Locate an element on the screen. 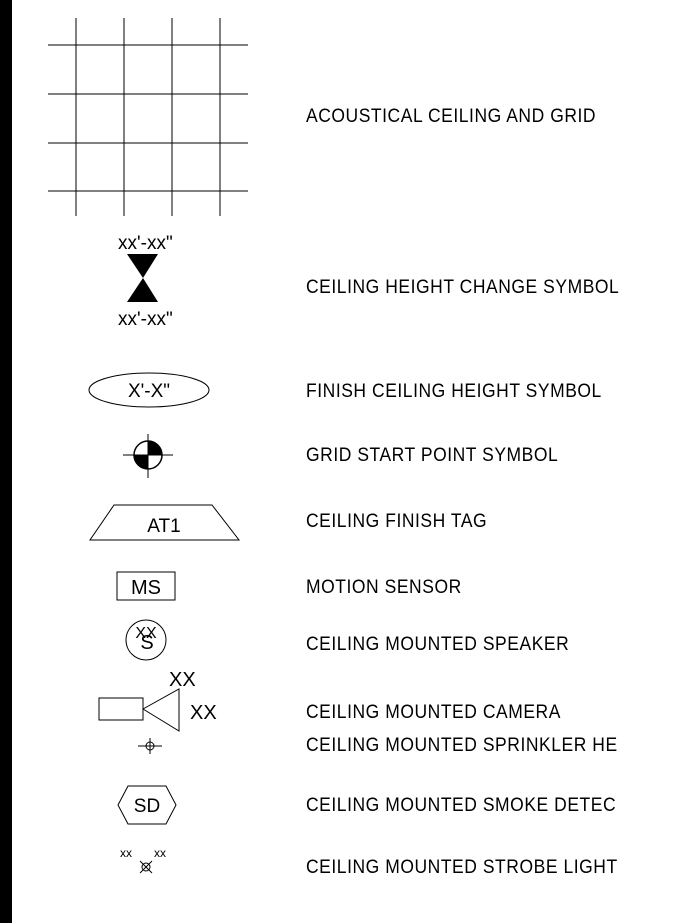 The height and width of the screenshot is (923, 694). motion-sensor-icon: MS is located at coordinates (146, 586).